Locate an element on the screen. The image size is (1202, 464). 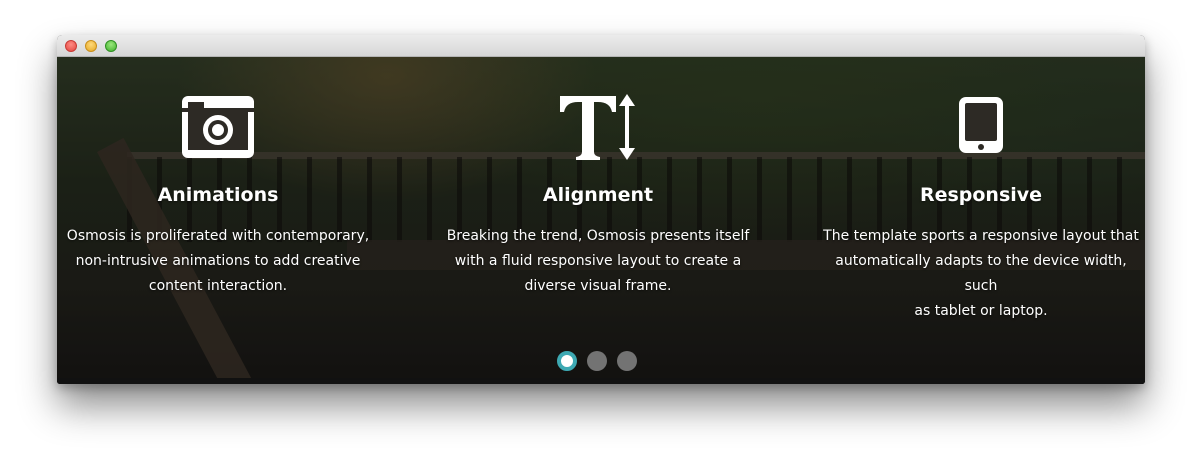
camera-icon is located at coordinates (218, 127).